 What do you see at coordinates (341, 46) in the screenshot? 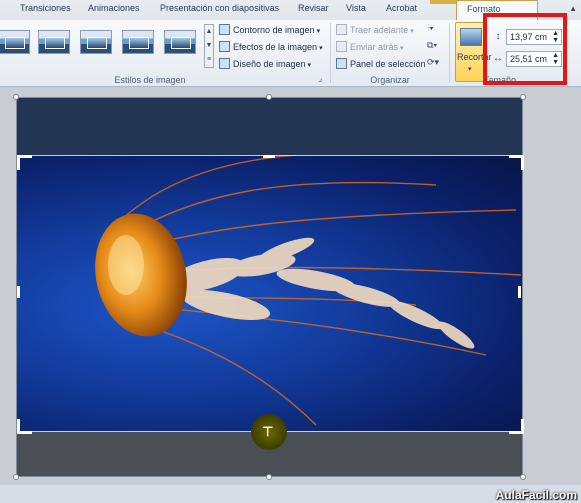
I see `send-backward-icon` at bounding box center [341, 46].